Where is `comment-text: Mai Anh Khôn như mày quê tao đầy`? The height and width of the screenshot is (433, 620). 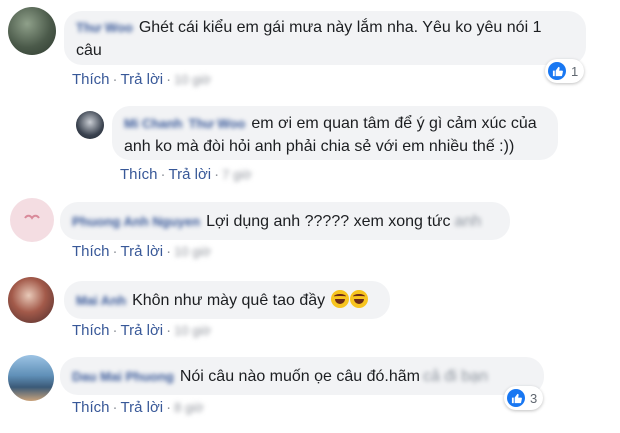 comment-text: Mai Anh Khôn như mày quê tao đầy is located at coordinates (227, 300).